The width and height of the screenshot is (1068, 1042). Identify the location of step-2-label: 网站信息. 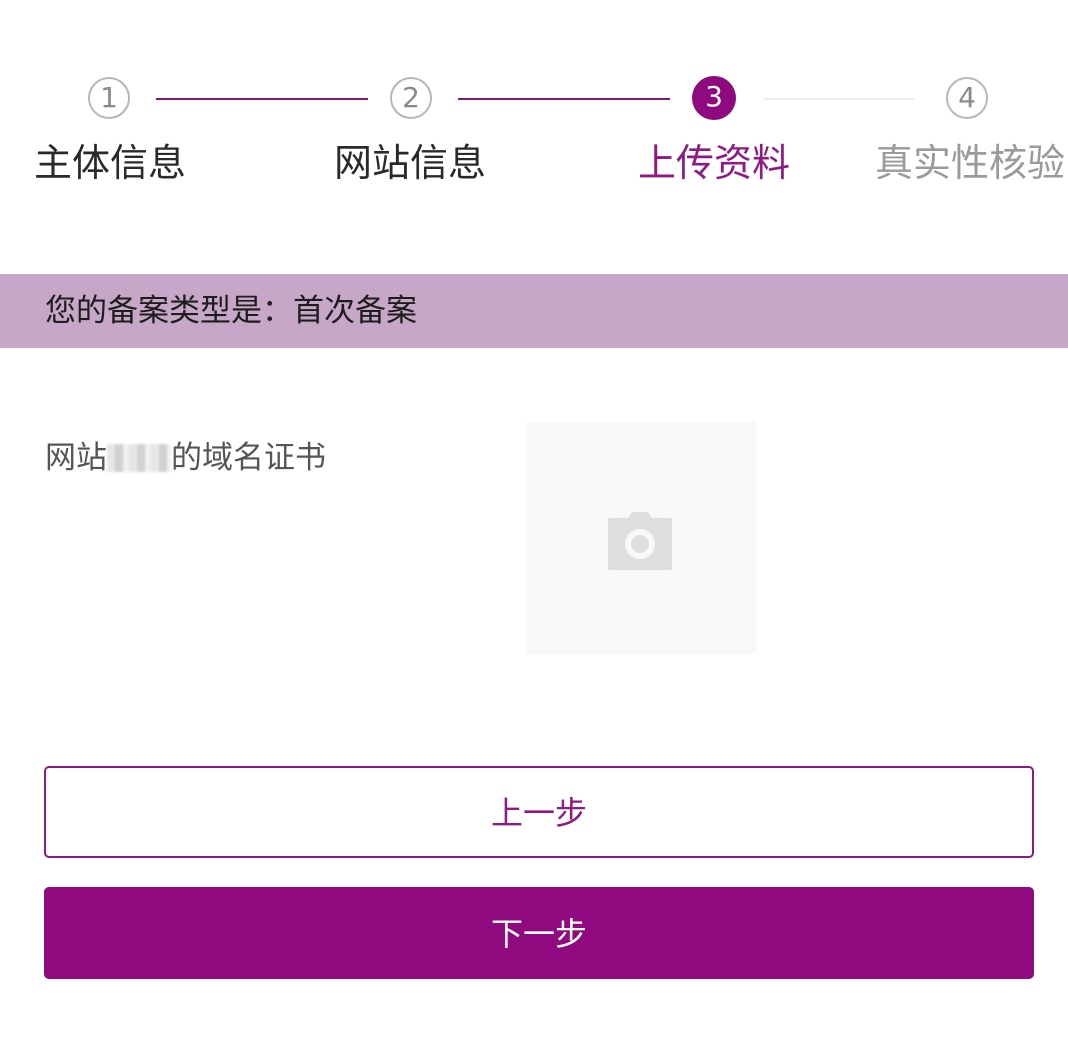
(410, 163).